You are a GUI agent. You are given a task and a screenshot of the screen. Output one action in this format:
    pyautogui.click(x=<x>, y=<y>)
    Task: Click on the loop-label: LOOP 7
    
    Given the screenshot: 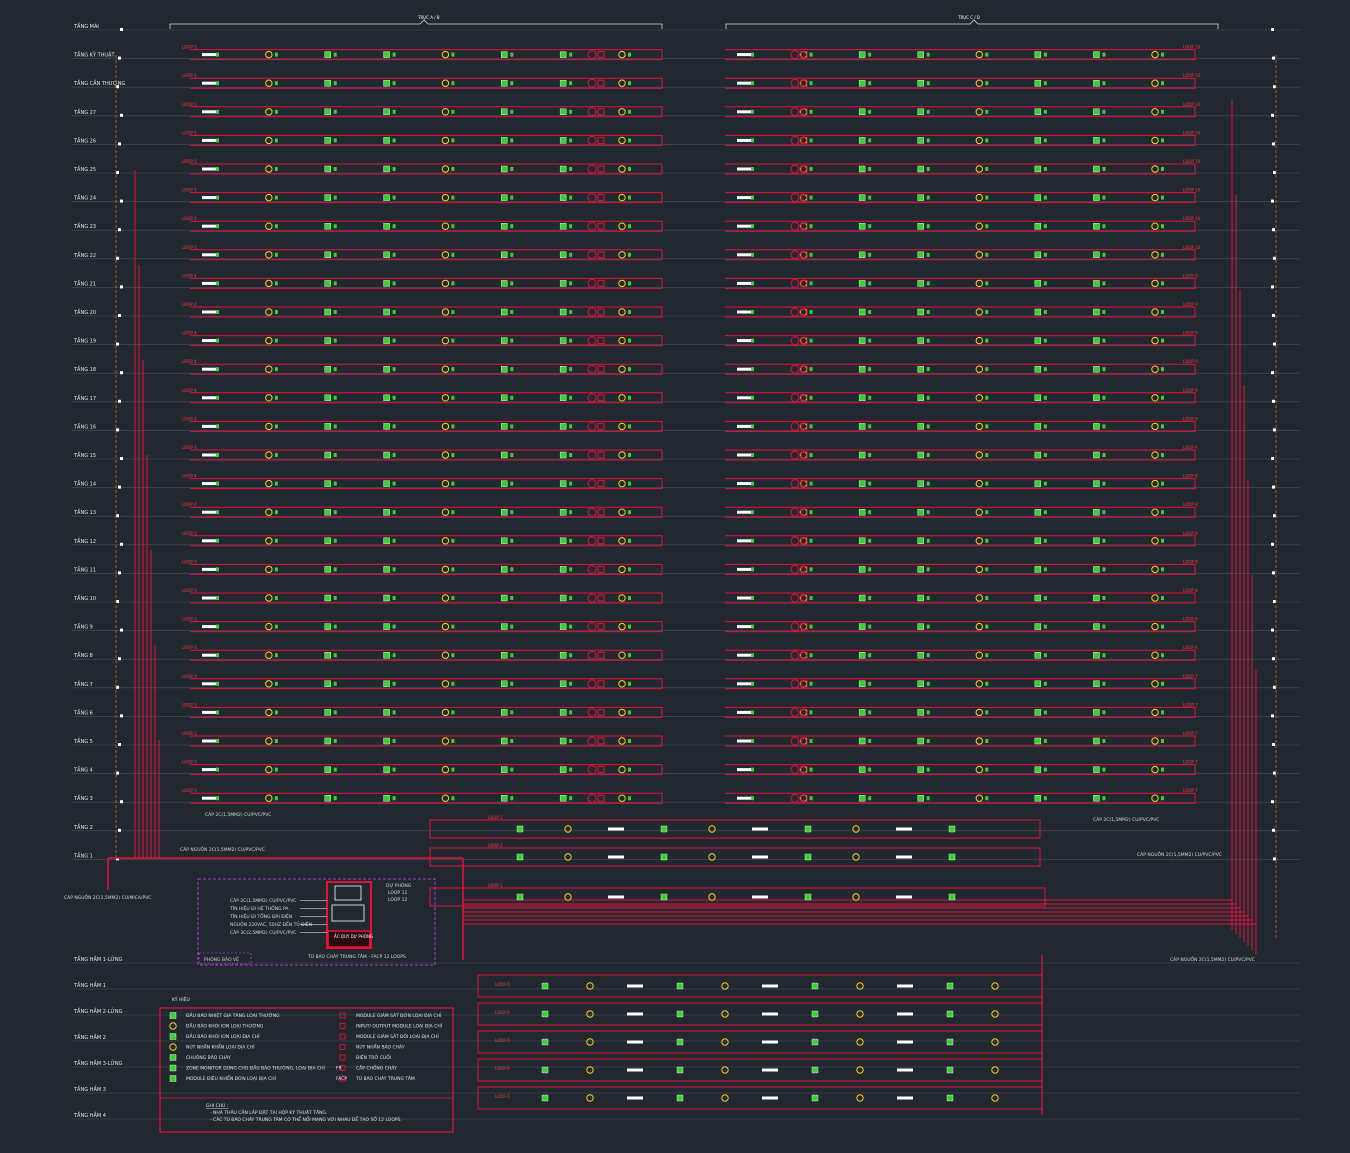 What is the action you would take?
    pyautogui.click(x=1190, y=790)
    